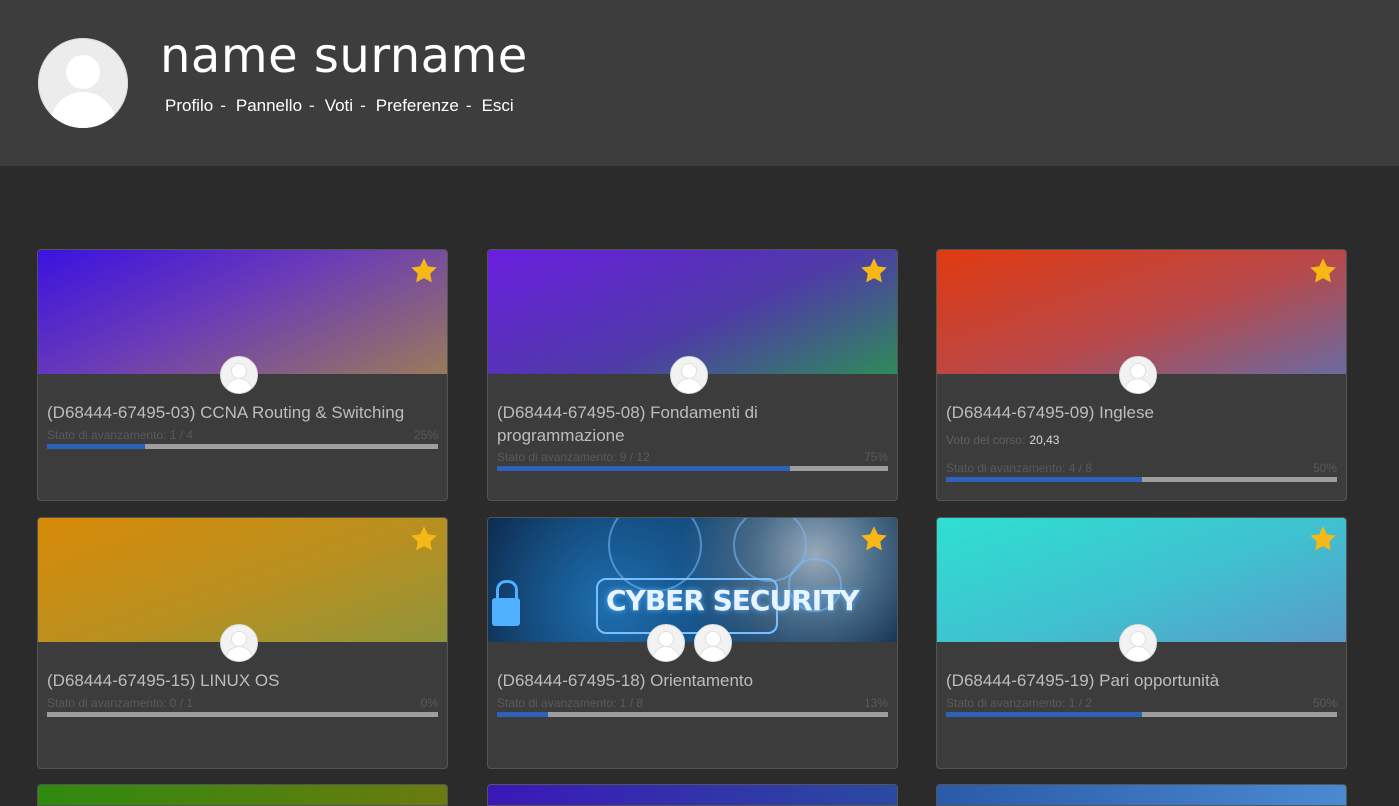 This screenshot has height=806, width=1399. What do you see at coordinates (692, 680) in the screenshot?
I see `course-title: (D68444-67495-18) Orientamento` at bounding box center [692, 680].